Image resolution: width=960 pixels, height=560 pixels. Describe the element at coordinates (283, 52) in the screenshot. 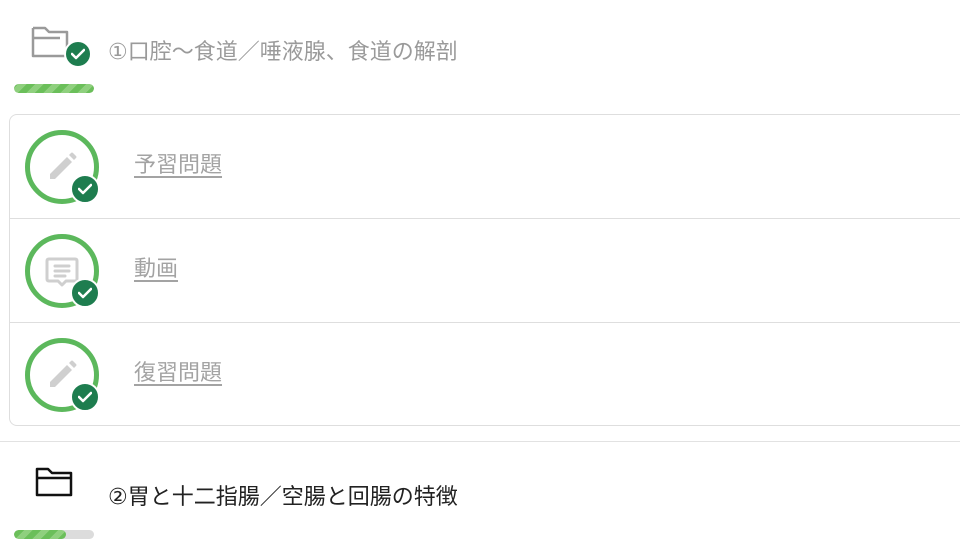

I see `section-title: ①口腔～食道／唾液腺、食道の解剖` at that location.